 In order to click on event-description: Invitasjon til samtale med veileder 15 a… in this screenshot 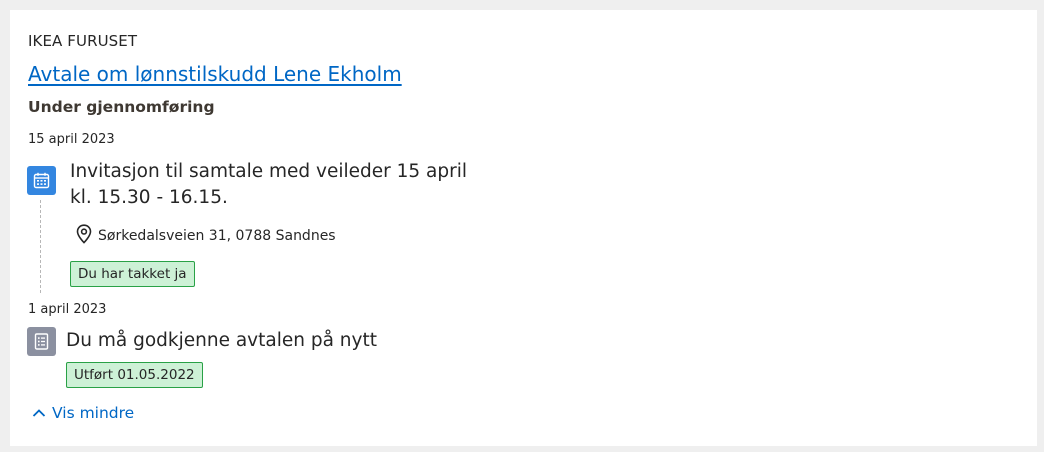, I will do `click(280, 185)`.